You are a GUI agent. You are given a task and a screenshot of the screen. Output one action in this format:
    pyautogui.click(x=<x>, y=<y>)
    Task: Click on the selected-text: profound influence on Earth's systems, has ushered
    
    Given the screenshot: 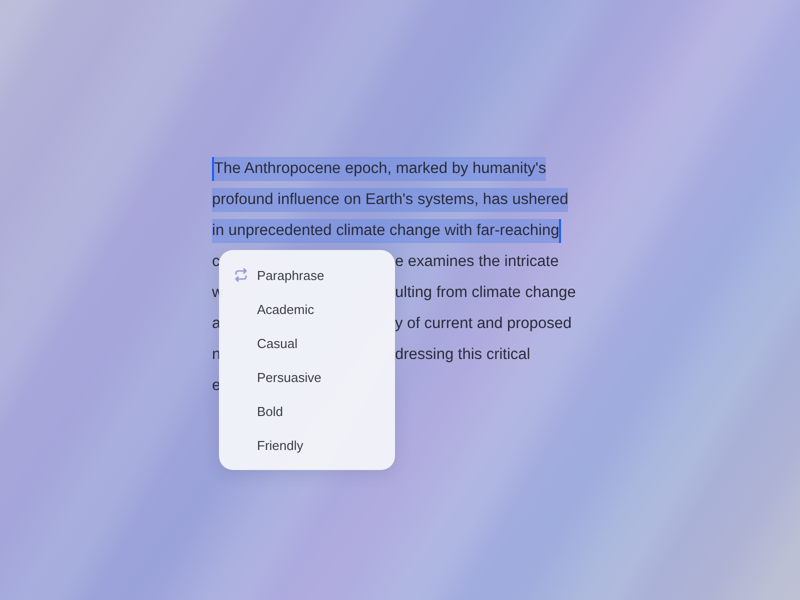 What is the action you would take?
    pyautogui.click(x=390, y=200)
    